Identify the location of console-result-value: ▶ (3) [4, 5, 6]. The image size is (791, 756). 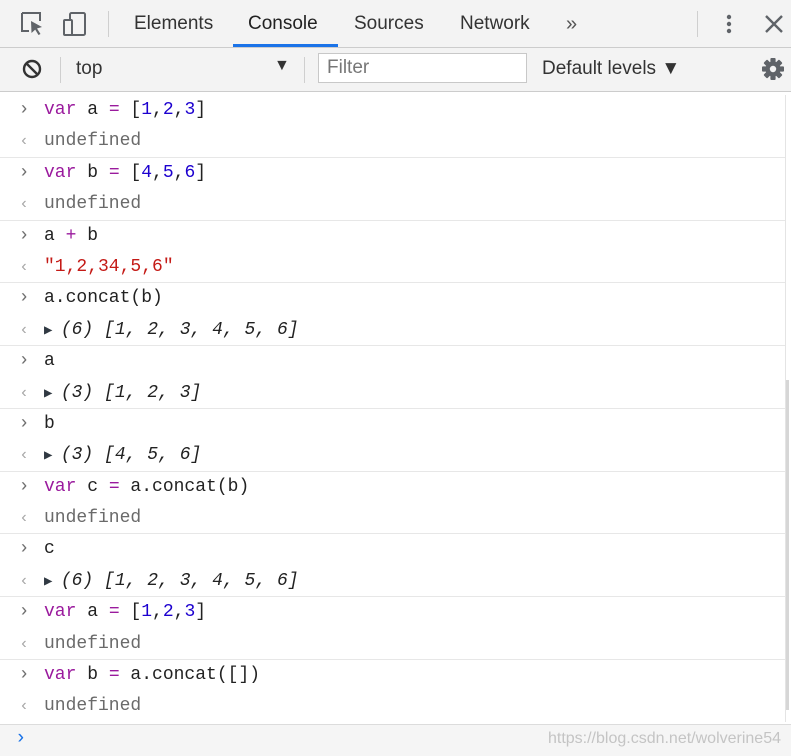
(122, 456).